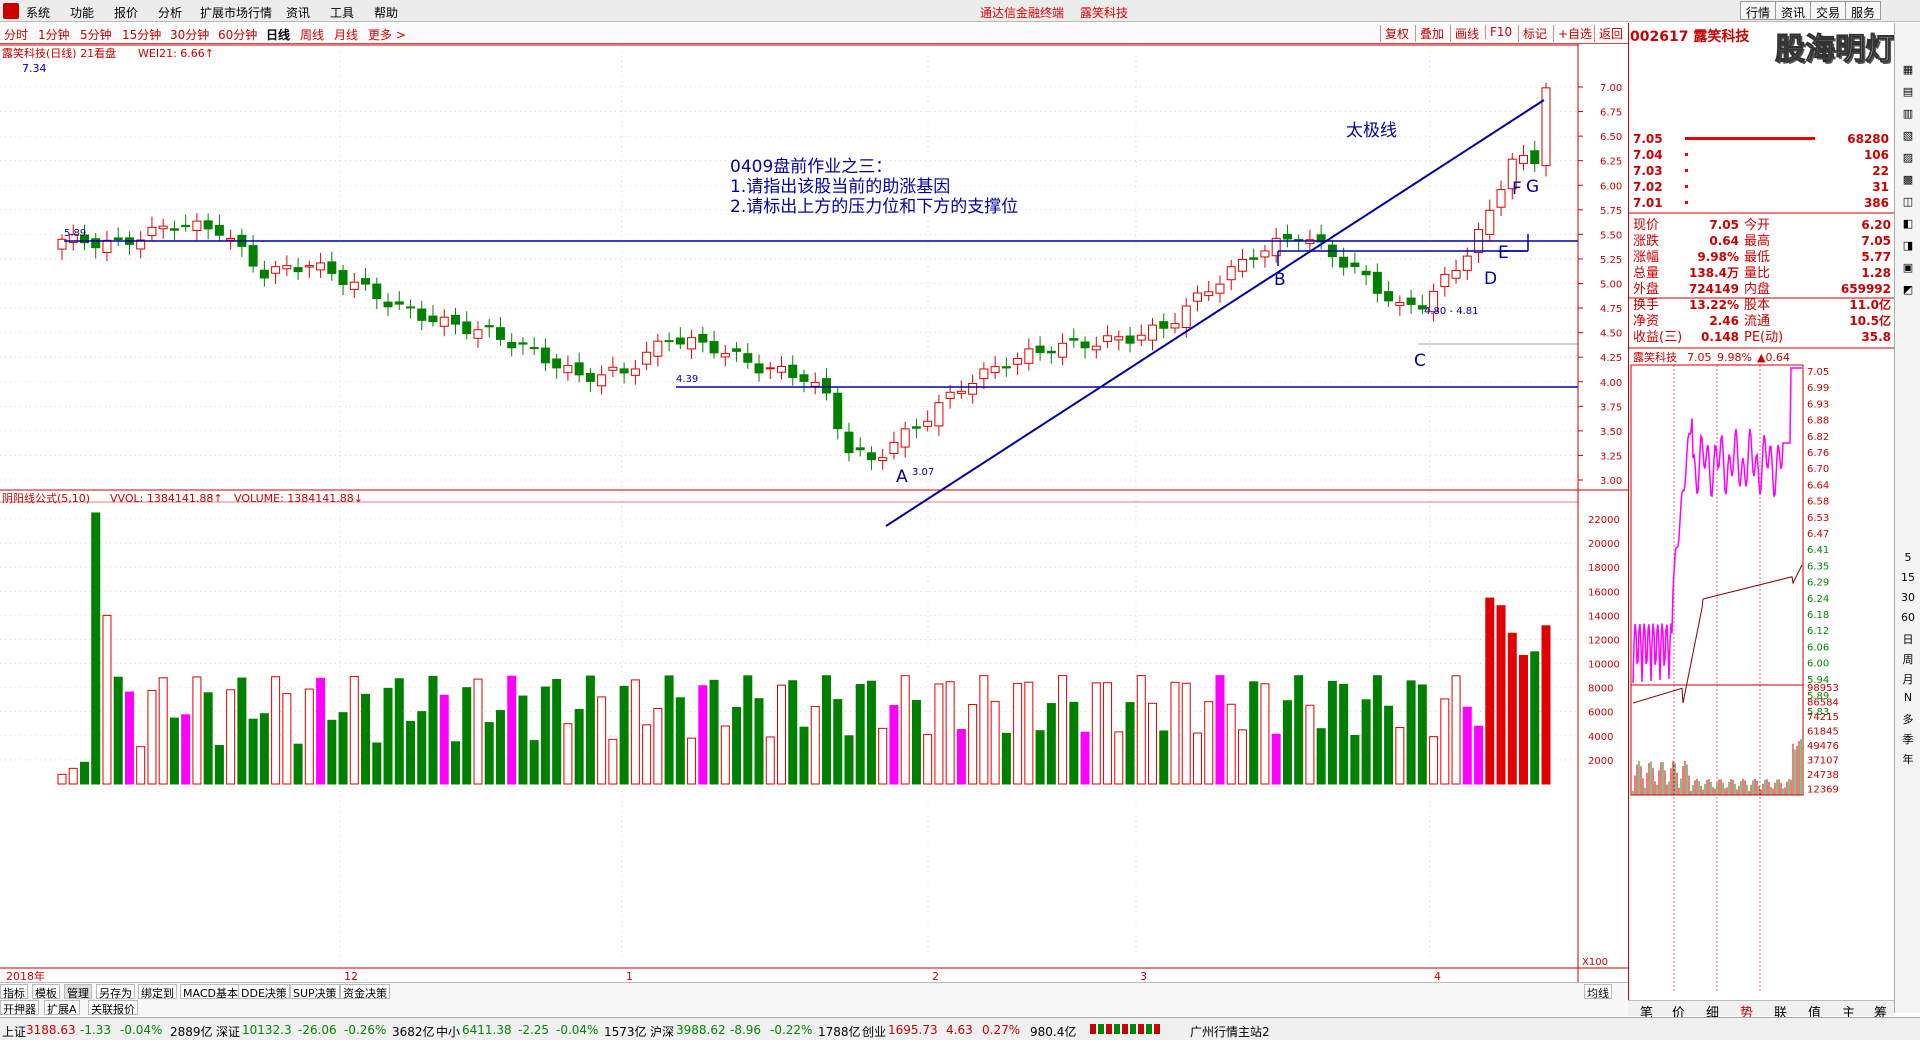 This screenshot has width=1920, height=1040. I want to click on tool-back: 返回, so click(1608, 33).